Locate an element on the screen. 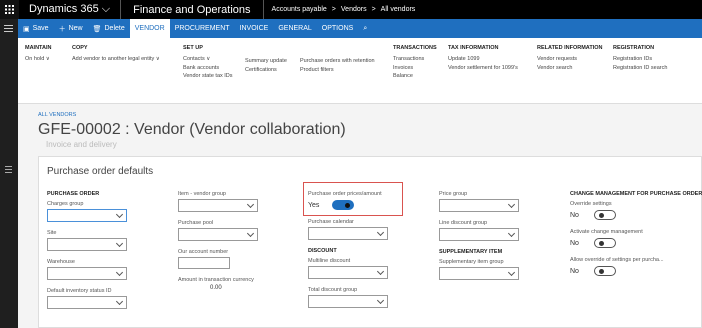  field-label: Supplementary item group is located at coordinates (471, 262).